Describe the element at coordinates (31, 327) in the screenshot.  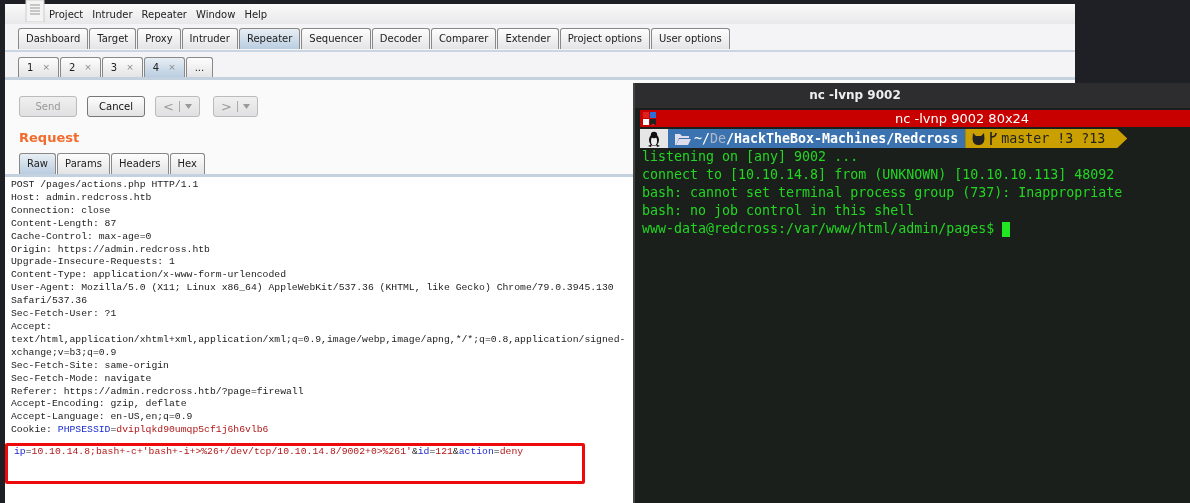
I see `request-line: Accept:` at that location.